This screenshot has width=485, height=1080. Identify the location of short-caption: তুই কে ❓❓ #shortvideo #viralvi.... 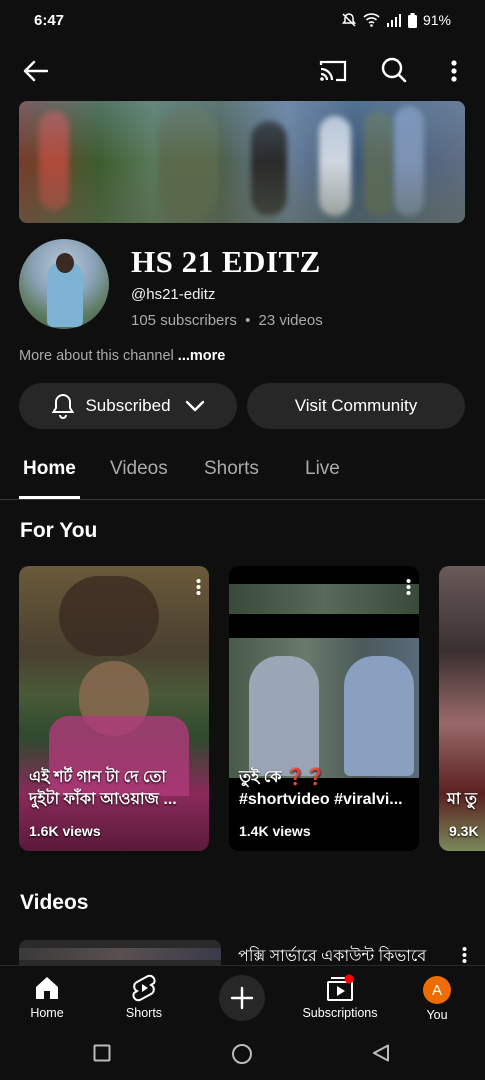
(321, 788).